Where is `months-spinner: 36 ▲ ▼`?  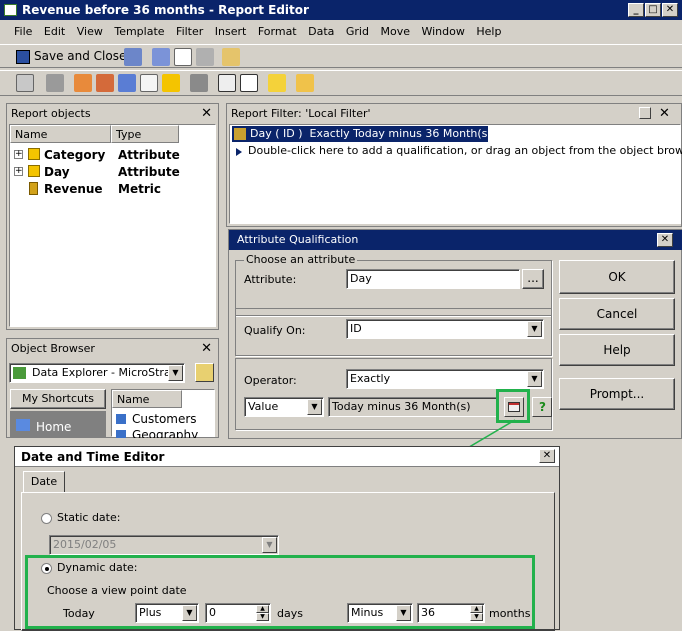 months-spinner: 36 ▲ ▼ is located at coordinates (451, 613).